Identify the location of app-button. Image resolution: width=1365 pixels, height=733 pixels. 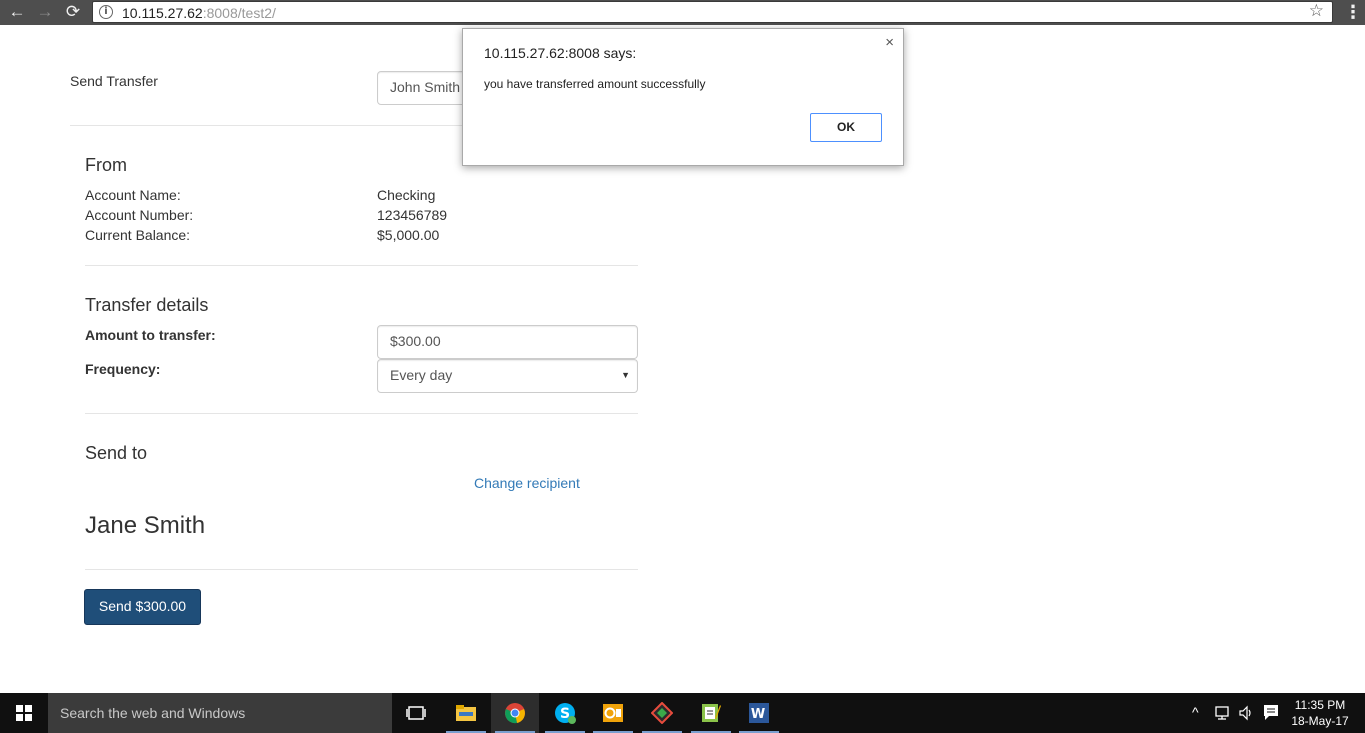
(662, 713).